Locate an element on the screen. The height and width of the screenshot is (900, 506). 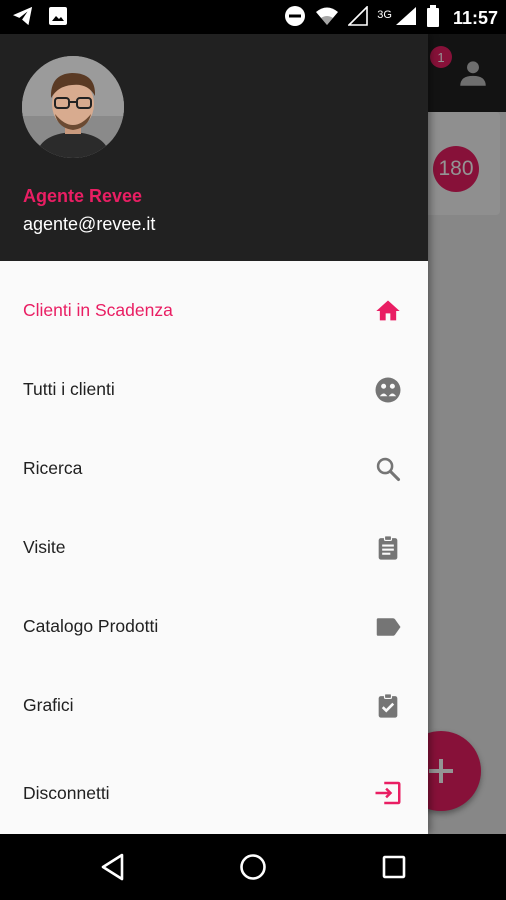
recents-icon is located at coordinates (394, 867).